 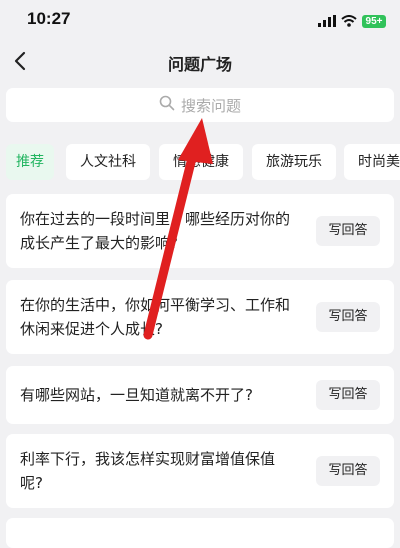 What do you see at coordinates (155, 317) in the screenshot?
I see `question-text: 在你的生活中，你如何平衡学习、工作和休闲来促进个人成长?` at bounding box center [155, 317].